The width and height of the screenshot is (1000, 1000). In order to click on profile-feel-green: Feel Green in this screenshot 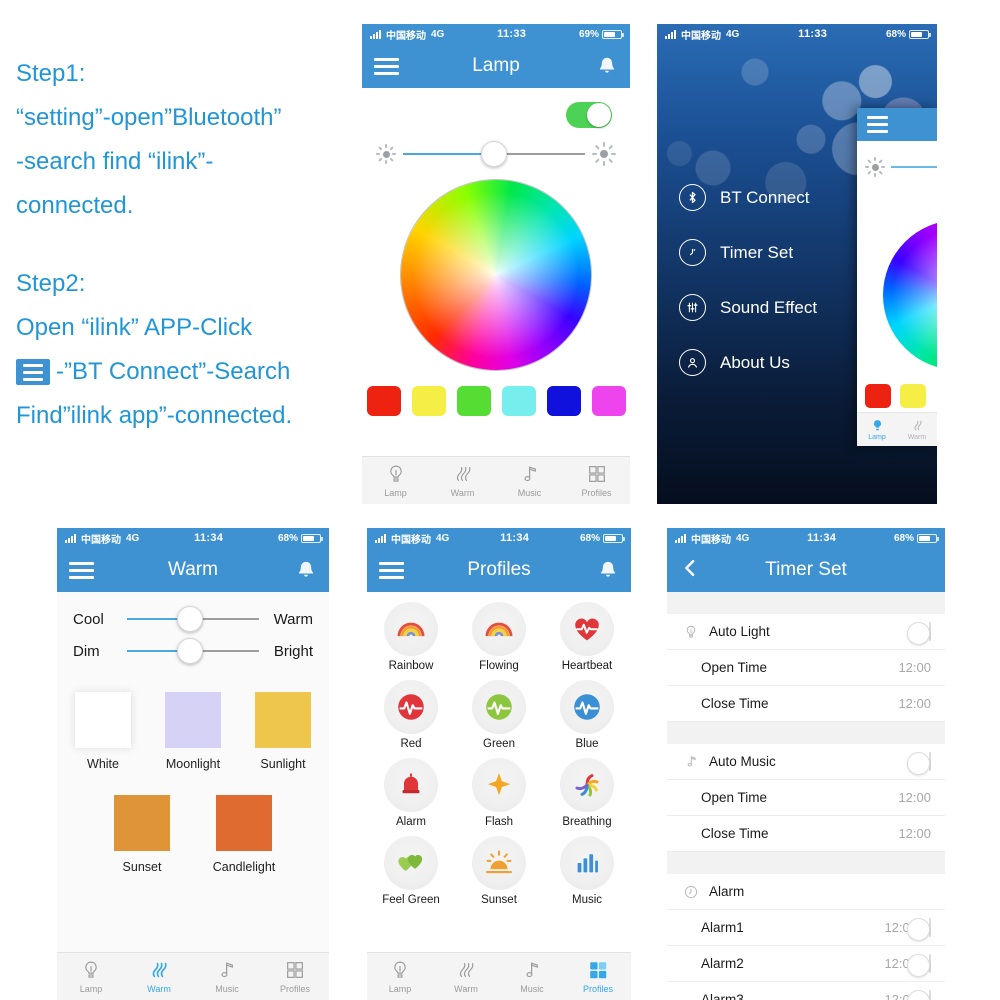, I will do `click(411, 871)`.